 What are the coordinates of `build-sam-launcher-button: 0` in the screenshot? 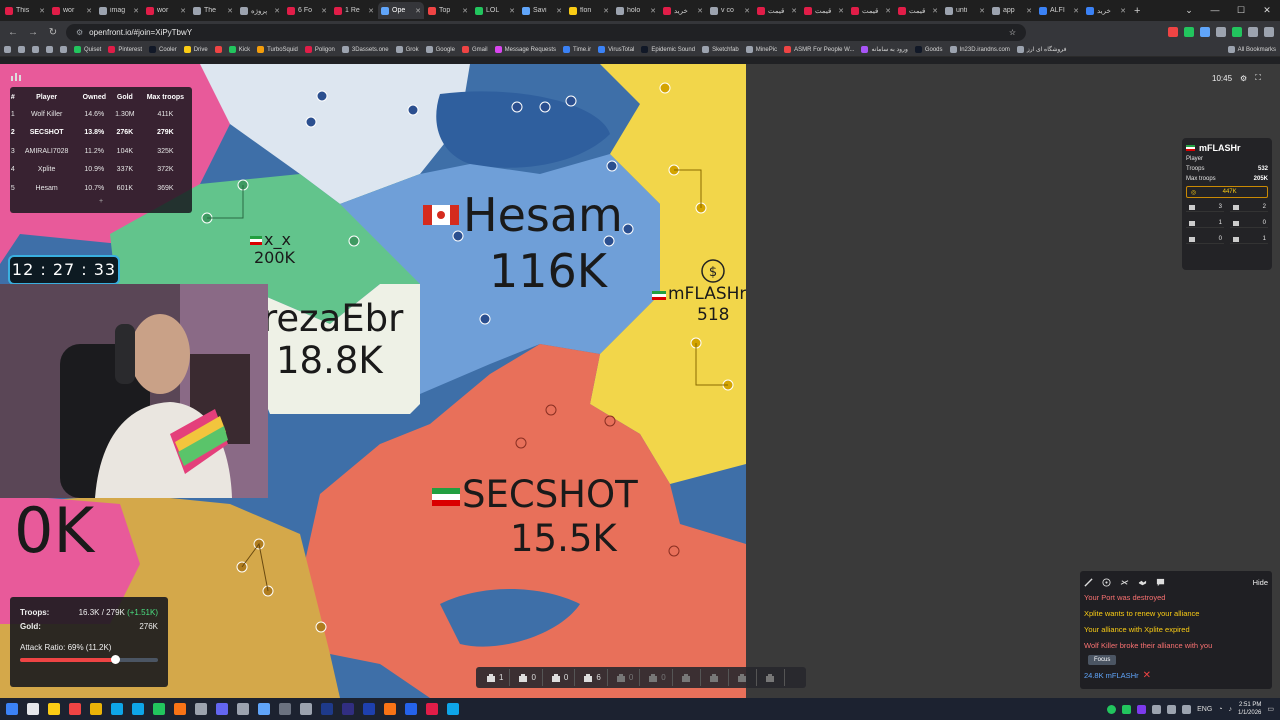 It's located at (657, 677).